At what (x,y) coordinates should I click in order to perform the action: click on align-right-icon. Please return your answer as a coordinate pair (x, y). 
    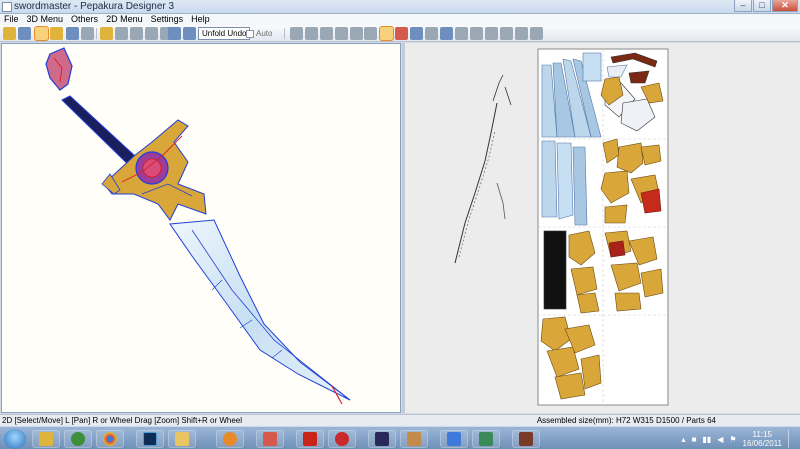
    Looking at the image, I should click on (326, 33).